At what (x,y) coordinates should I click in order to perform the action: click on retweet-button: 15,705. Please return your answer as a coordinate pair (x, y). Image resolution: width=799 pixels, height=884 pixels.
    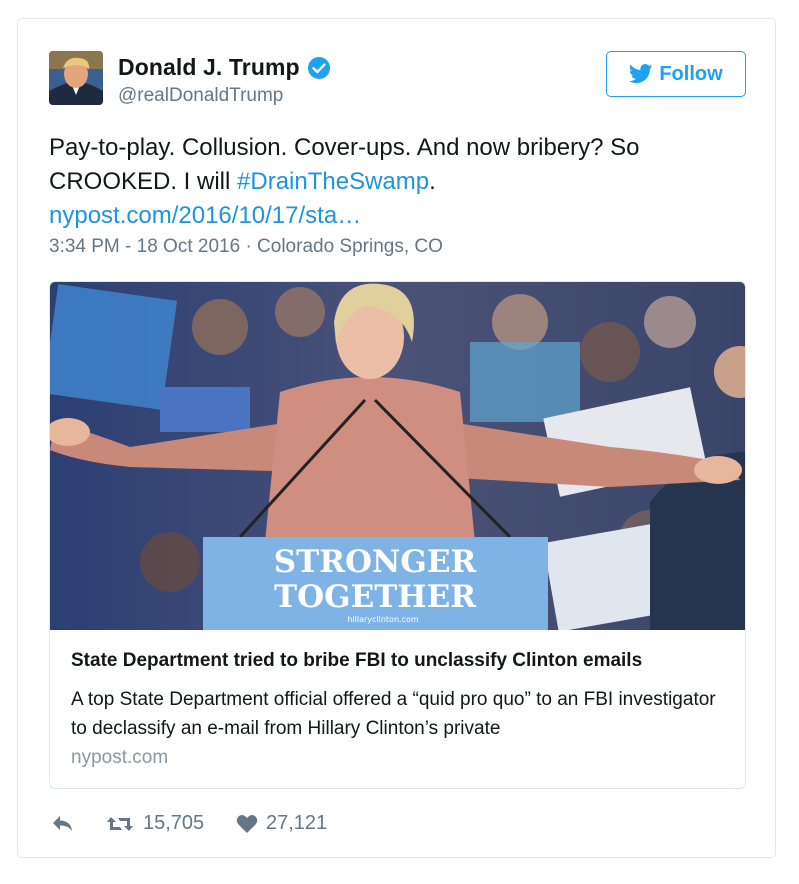
    Looking at the image, I should click on (171, 823).